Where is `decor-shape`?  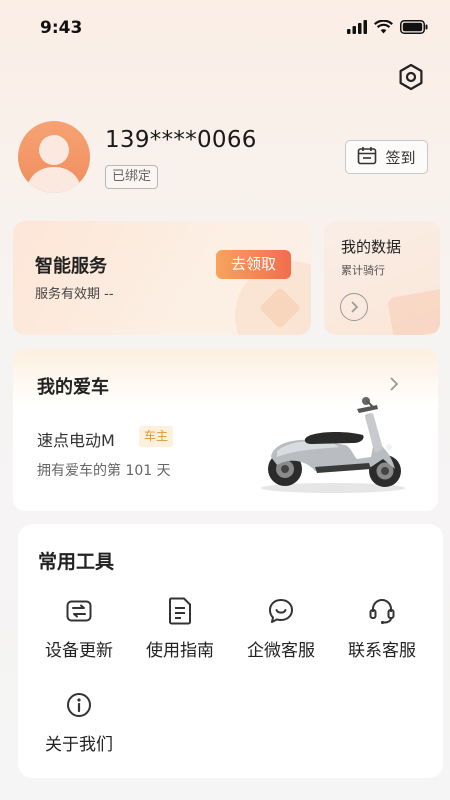 decor-shape is located at coordinates (413, 311).